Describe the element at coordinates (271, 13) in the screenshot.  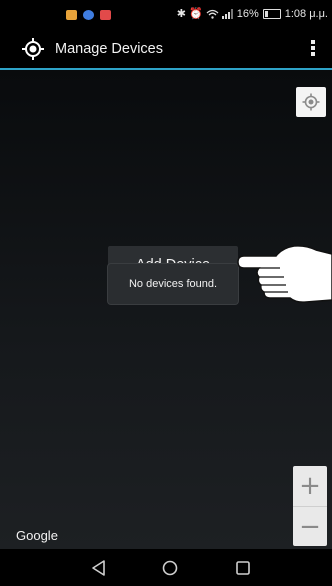
I see `battery-icon` at that location.